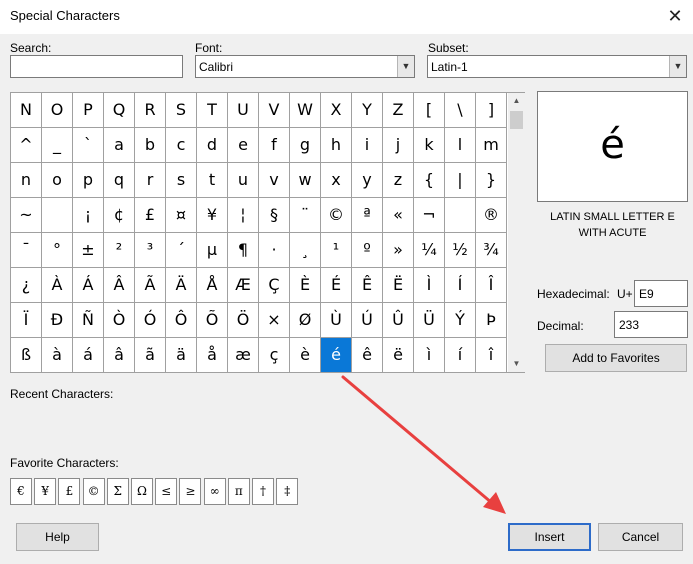 The width and height of the screenshot is (693, 564). What do you see at coordinates (557, 66) in the screenshot?
I see `subset-dropdown: Latin-1 ▼` at bounding box center [557, 66].